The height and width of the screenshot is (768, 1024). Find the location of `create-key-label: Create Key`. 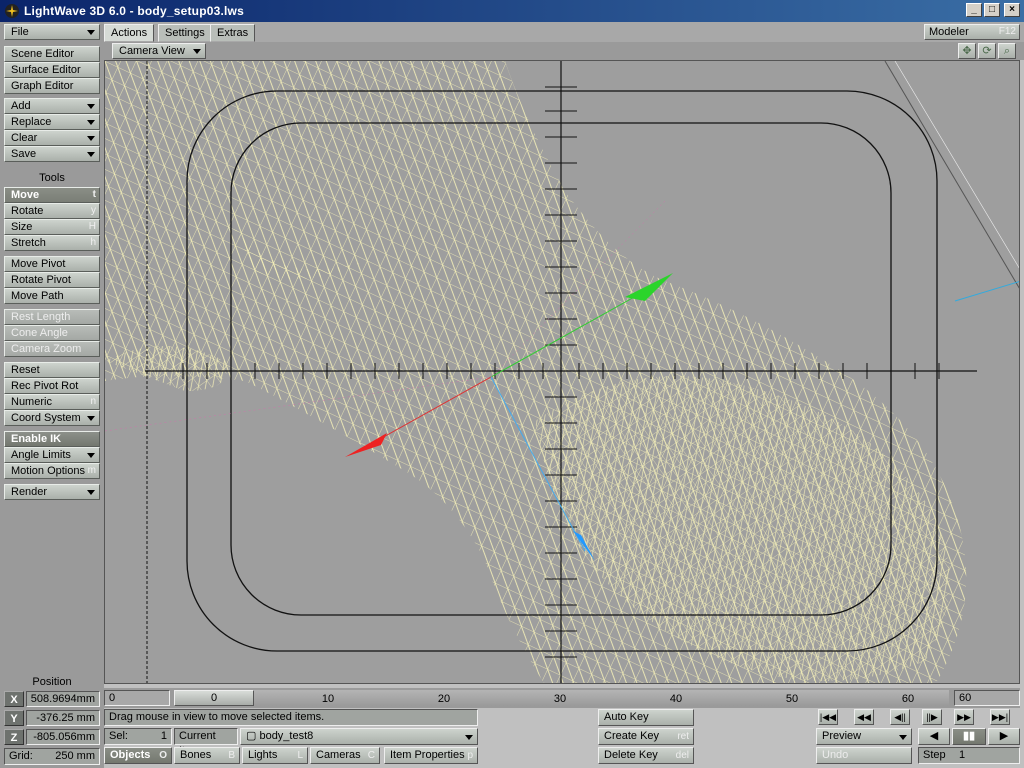

create-key-label: Create Key is located at coordinates (632, 736).